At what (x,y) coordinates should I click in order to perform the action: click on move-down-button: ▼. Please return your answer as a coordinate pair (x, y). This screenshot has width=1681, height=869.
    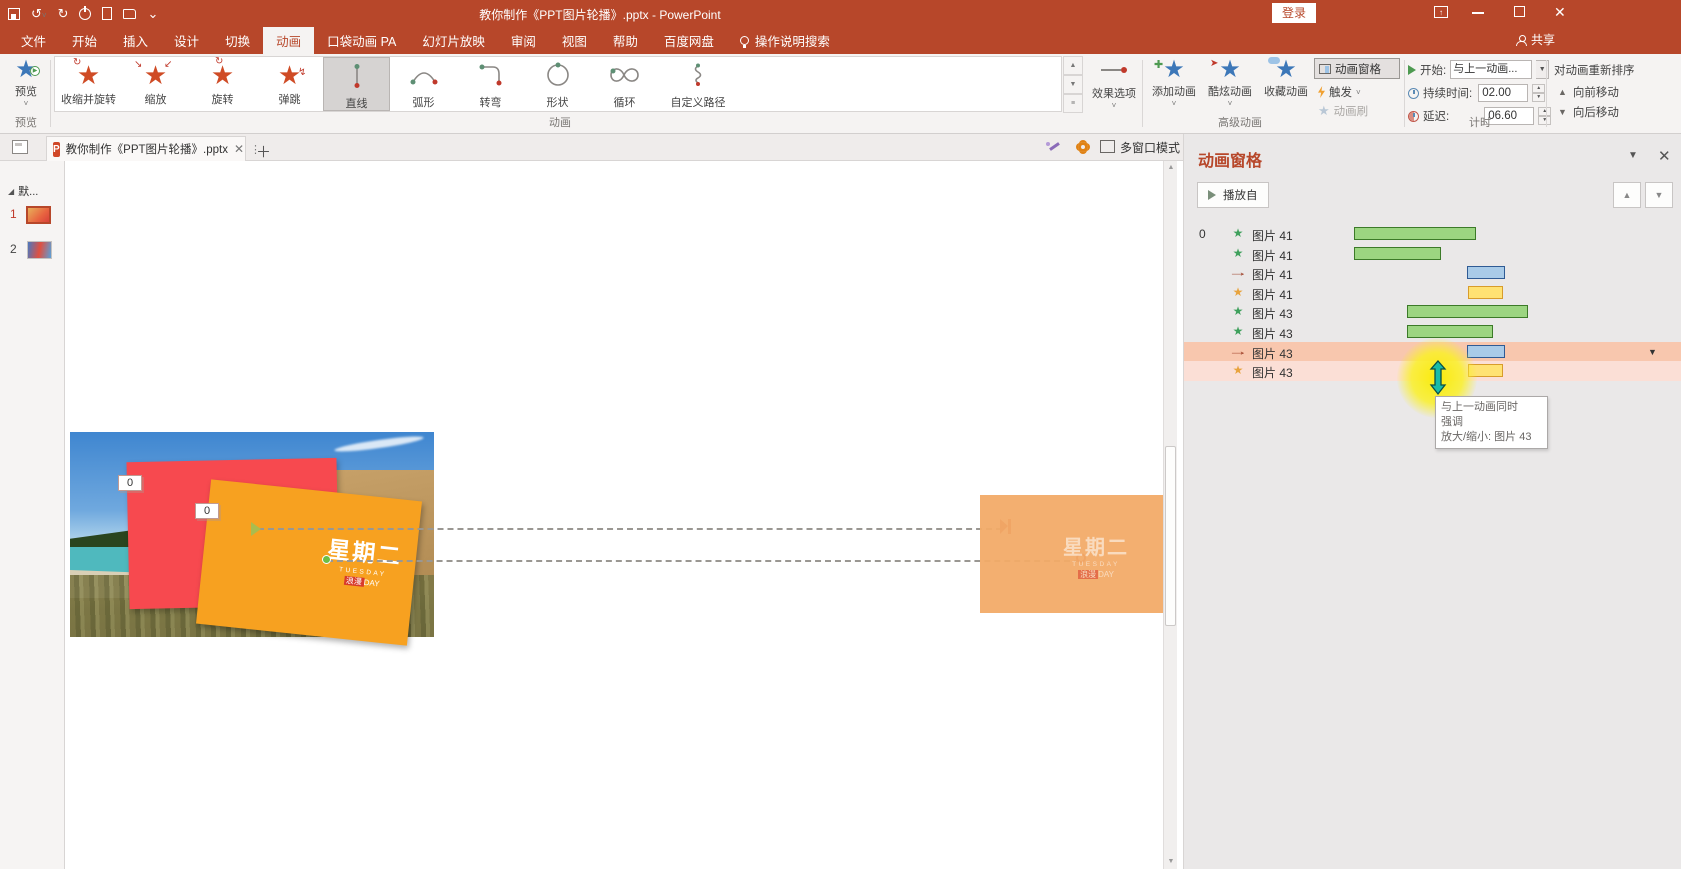
    Looking at the image, I should click on (1659, 195).